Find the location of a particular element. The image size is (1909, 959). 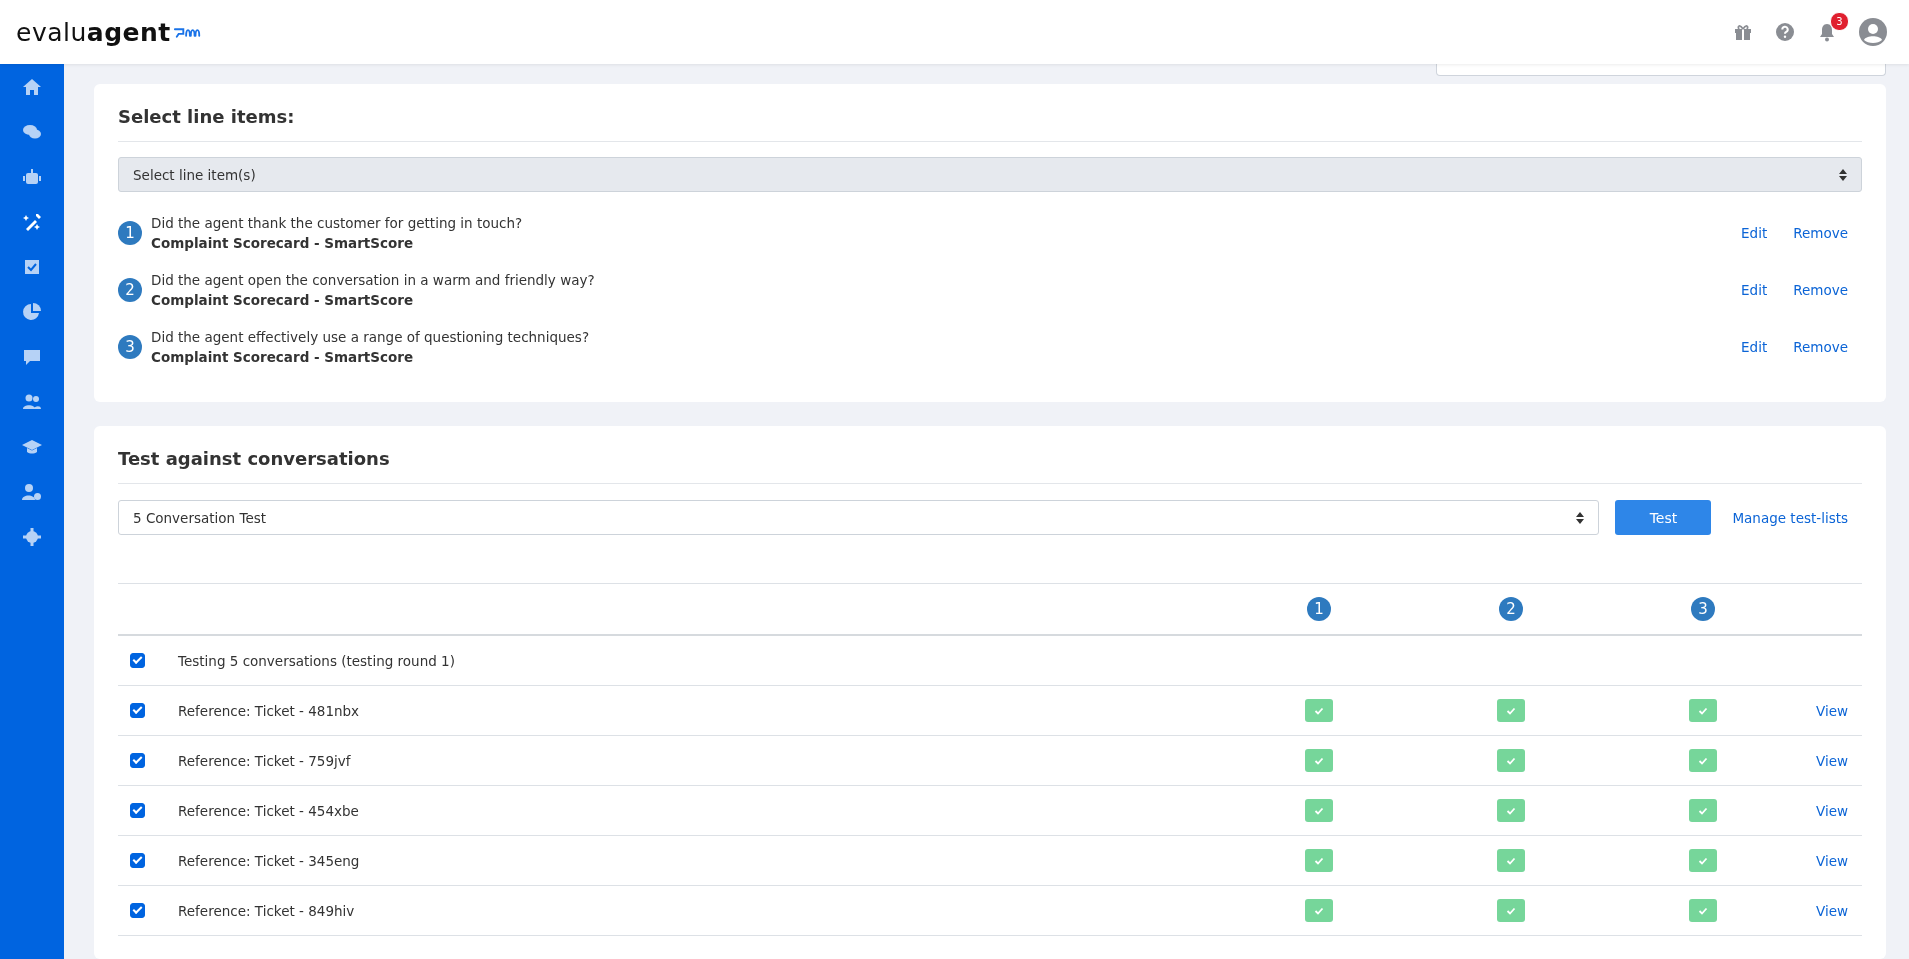

number-badge: 1 is located at coordinates (130, 233).